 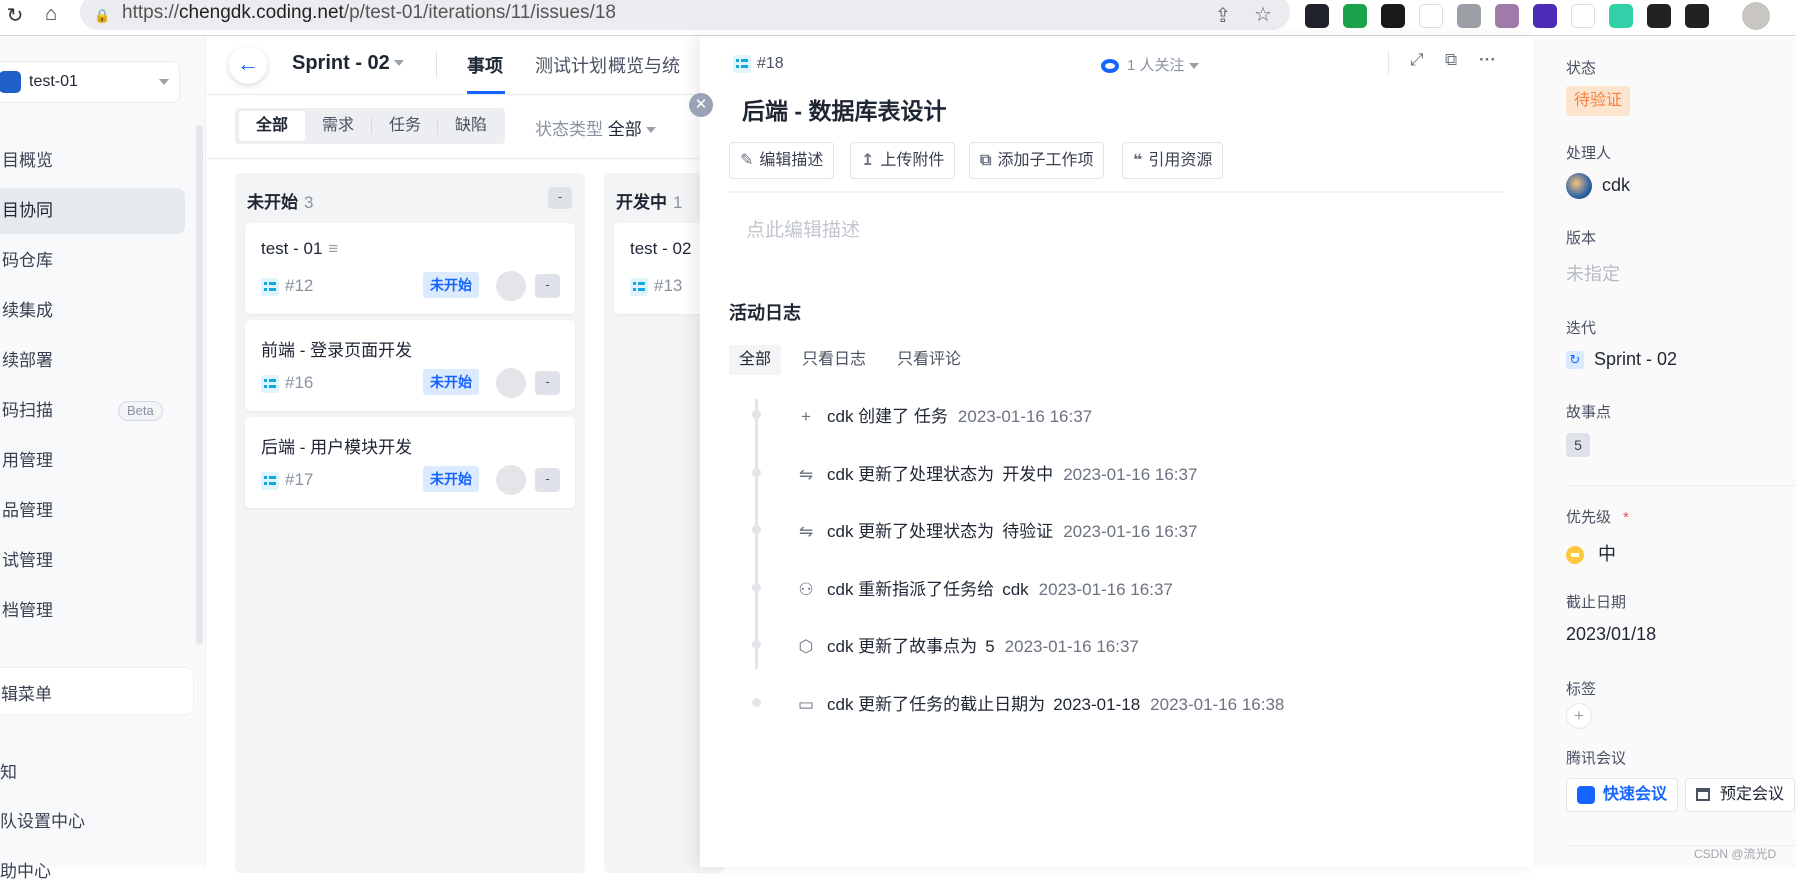 I want to click on project-selector: test-01, so click(x=90, y=82).